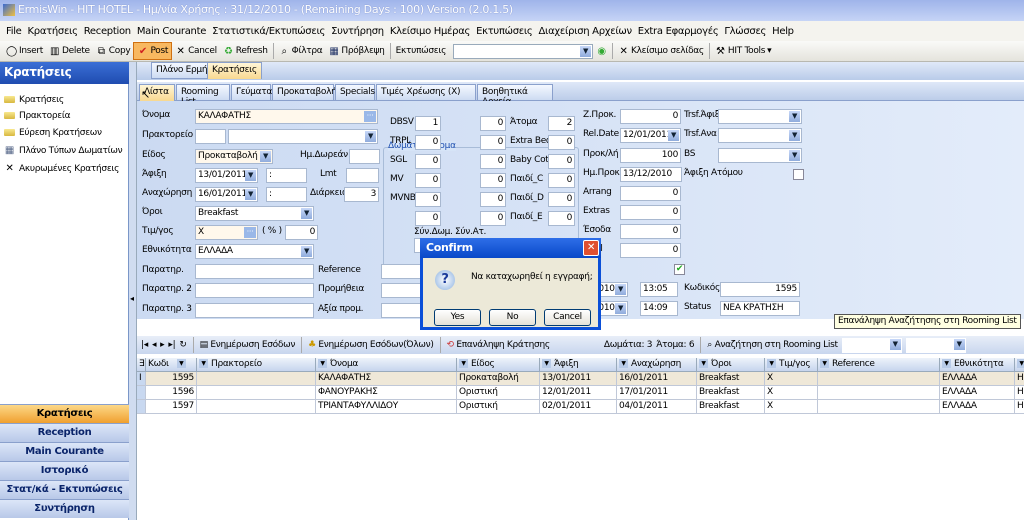  Describe the element at coordinates (498, 379) in the screenshot. I see `grid-cell: Προκαταβολή` at that location.